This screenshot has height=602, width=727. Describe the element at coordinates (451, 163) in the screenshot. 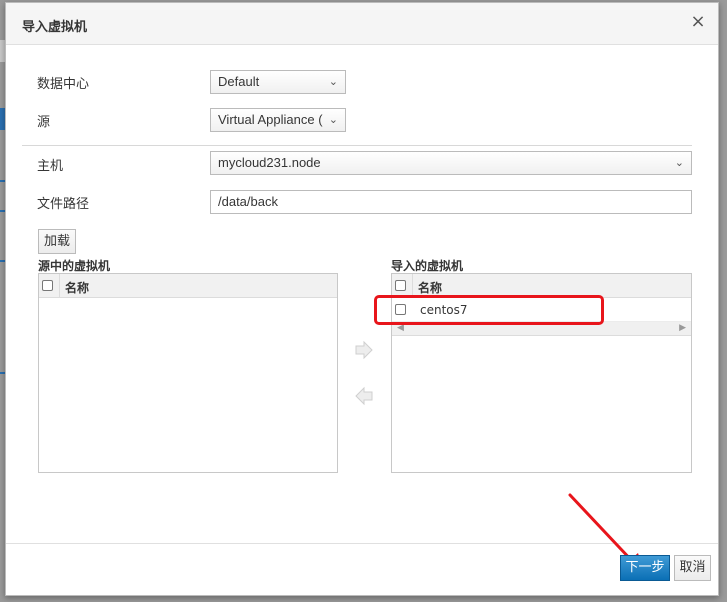

I see `host-select: mycloud231.node ⌄` at that location.